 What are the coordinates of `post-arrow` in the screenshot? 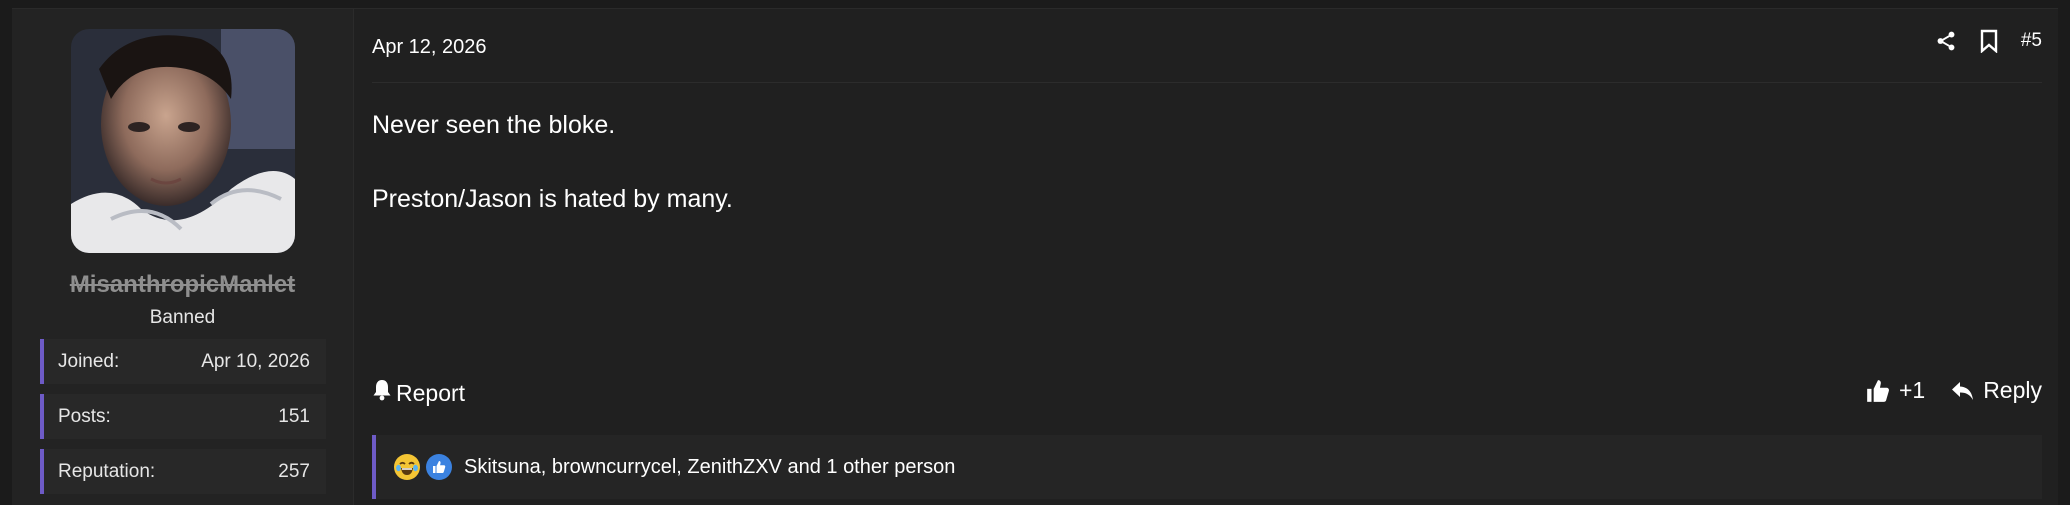 It's located at (347, 76).